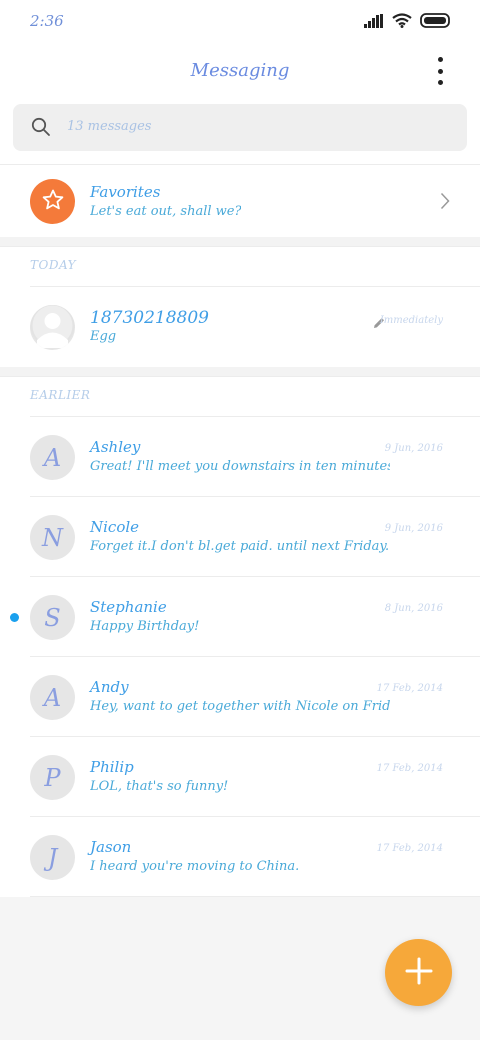 Image resolution: width=480 pixels, height=1040 pixels. Describe the element at coordinates (413, 608) in the screenshot. I see `message-date: 8 Jun, 2016` at that location.